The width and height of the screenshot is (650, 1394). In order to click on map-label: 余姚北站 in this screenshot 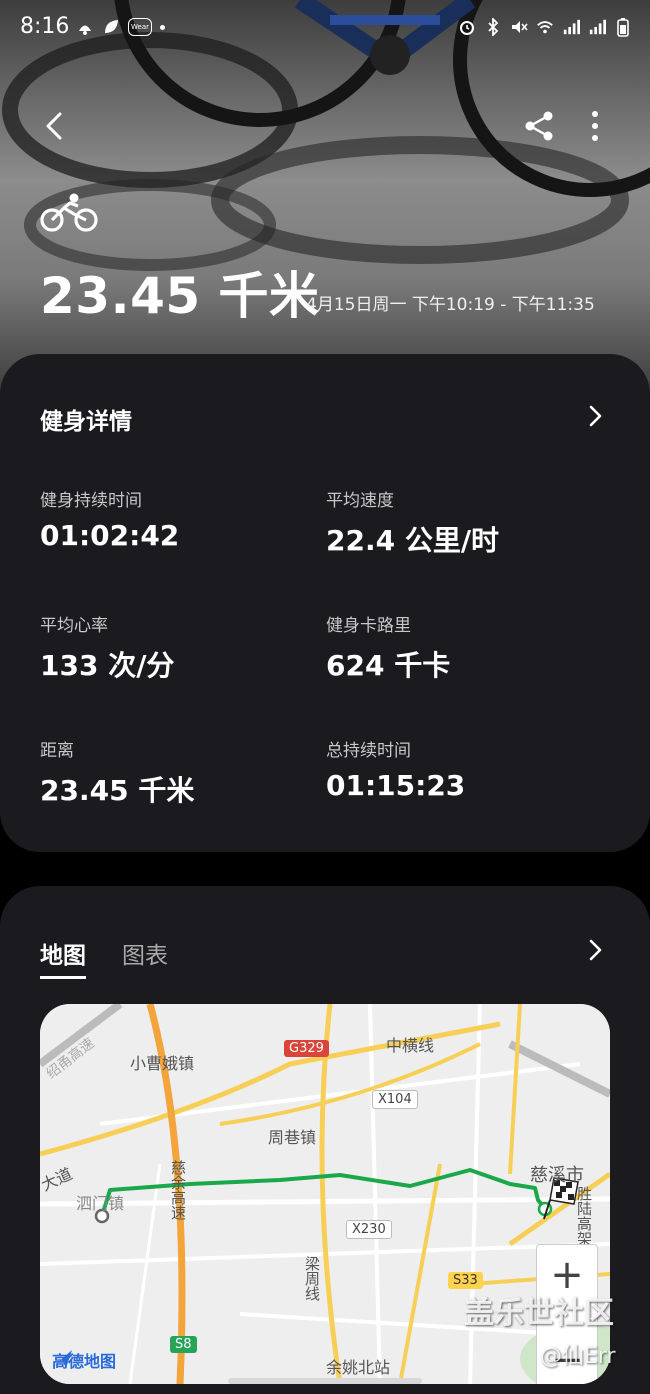, I will do `click(358, 1367)`.